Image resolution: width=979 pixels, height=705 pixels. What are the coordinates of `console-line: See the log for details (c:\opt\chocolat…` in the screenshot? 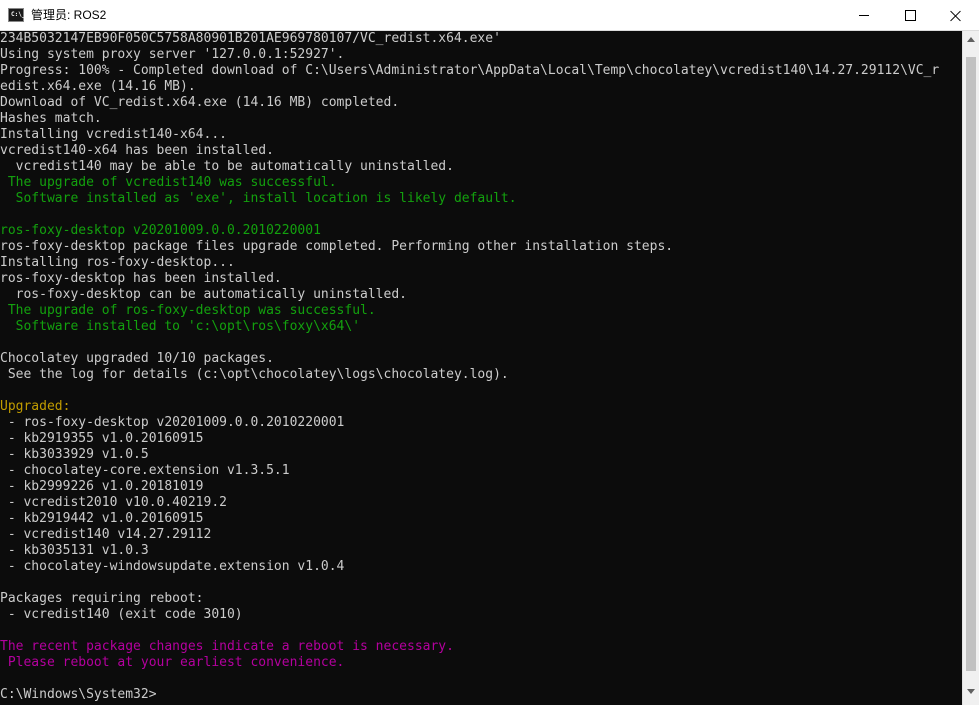 It's located at (254, 374).